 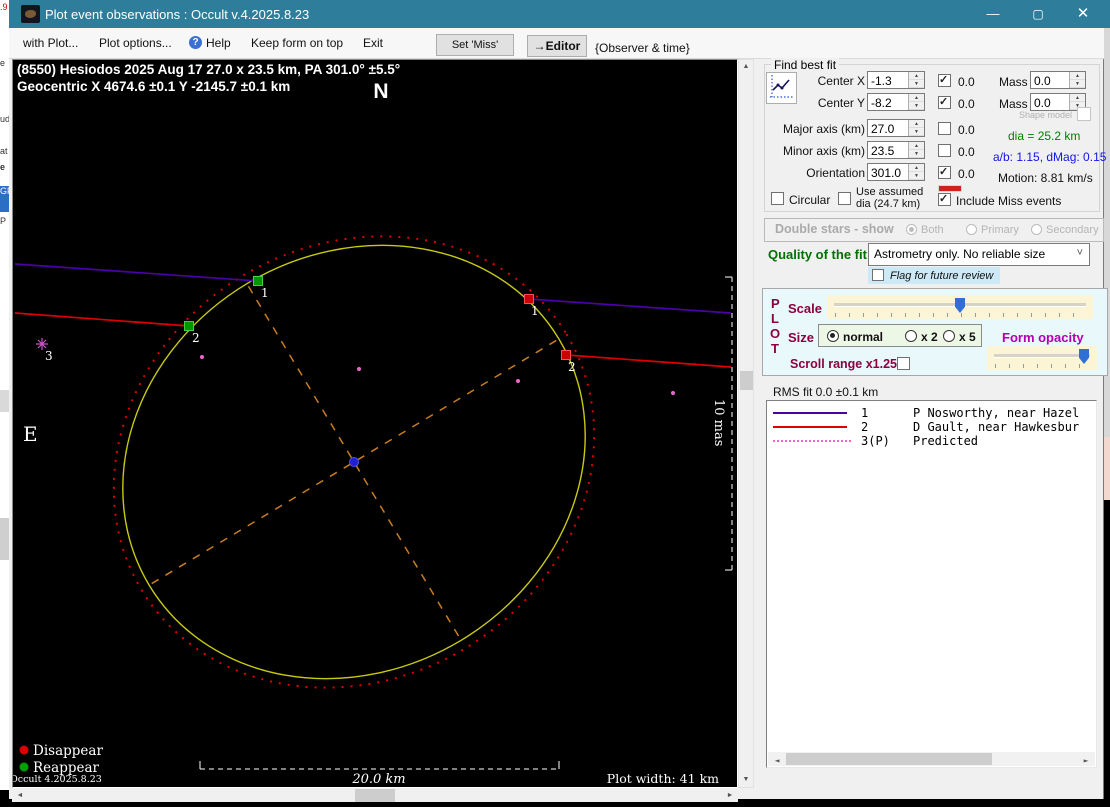 I want to click on size-normal-radio, so click(x=833, y=336).